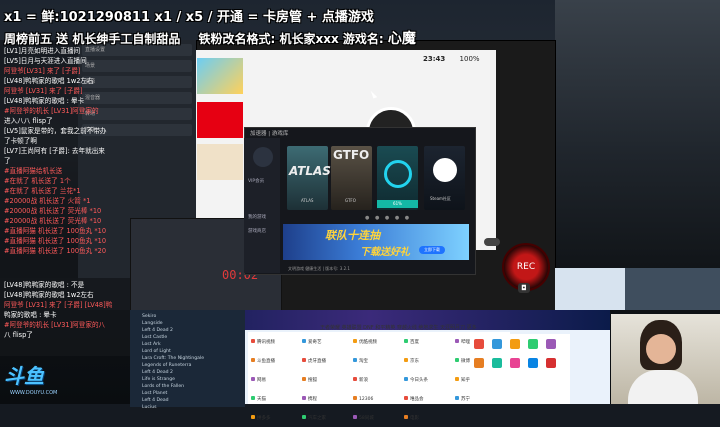  Describe the element at coordinates (263, 157) in the screenshot. I see `avatar` at that location.